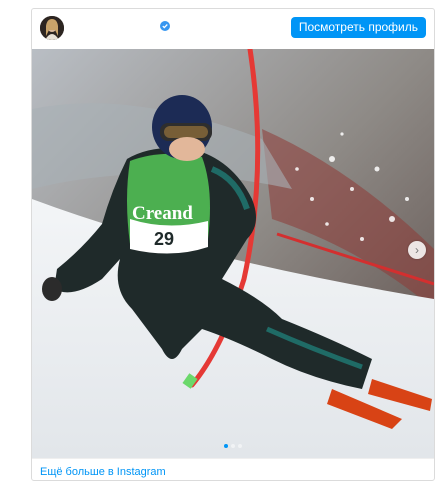 This screenshot has height=483, width=445. What do you see at coordinates (233, 29) in the screenshot?
I see `post-header: Посмотреть профиль` at bounding box center [233, 29].